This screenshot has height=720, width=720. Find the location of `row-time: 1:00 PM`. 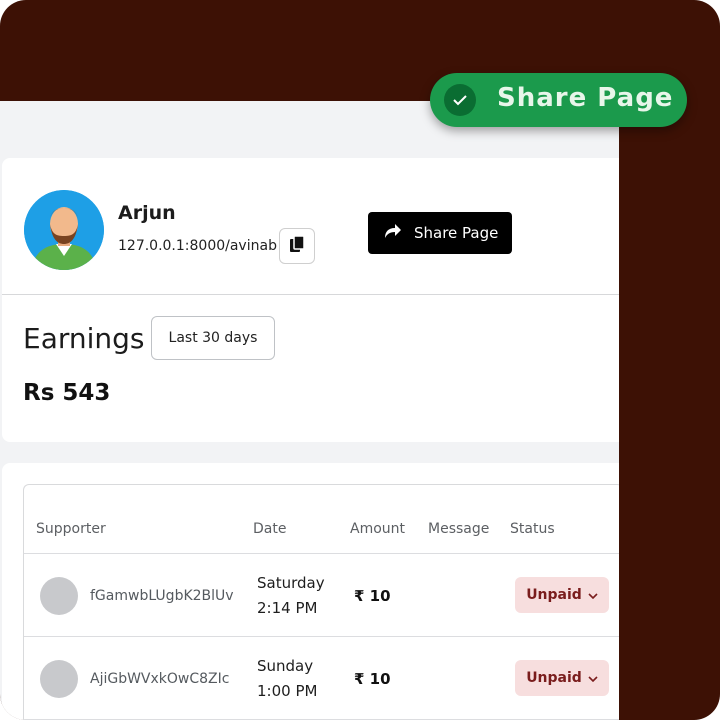

row-time: 1:00 PM is located at coordinates (287, 691).